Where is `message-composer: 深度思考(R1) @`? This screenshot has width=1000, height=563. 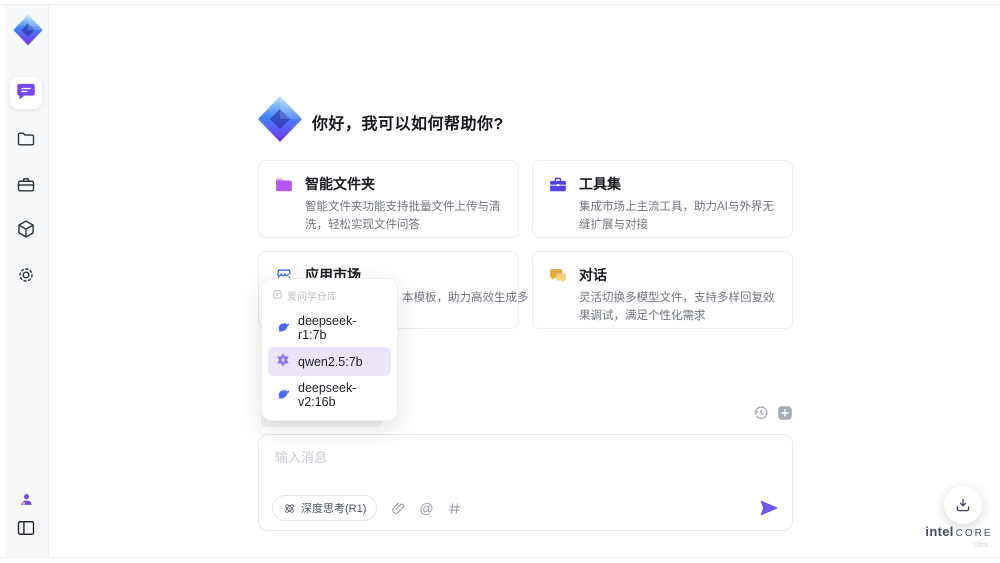 message-composer: 深度思考(R1) @ is located at coordinates (525, 482).